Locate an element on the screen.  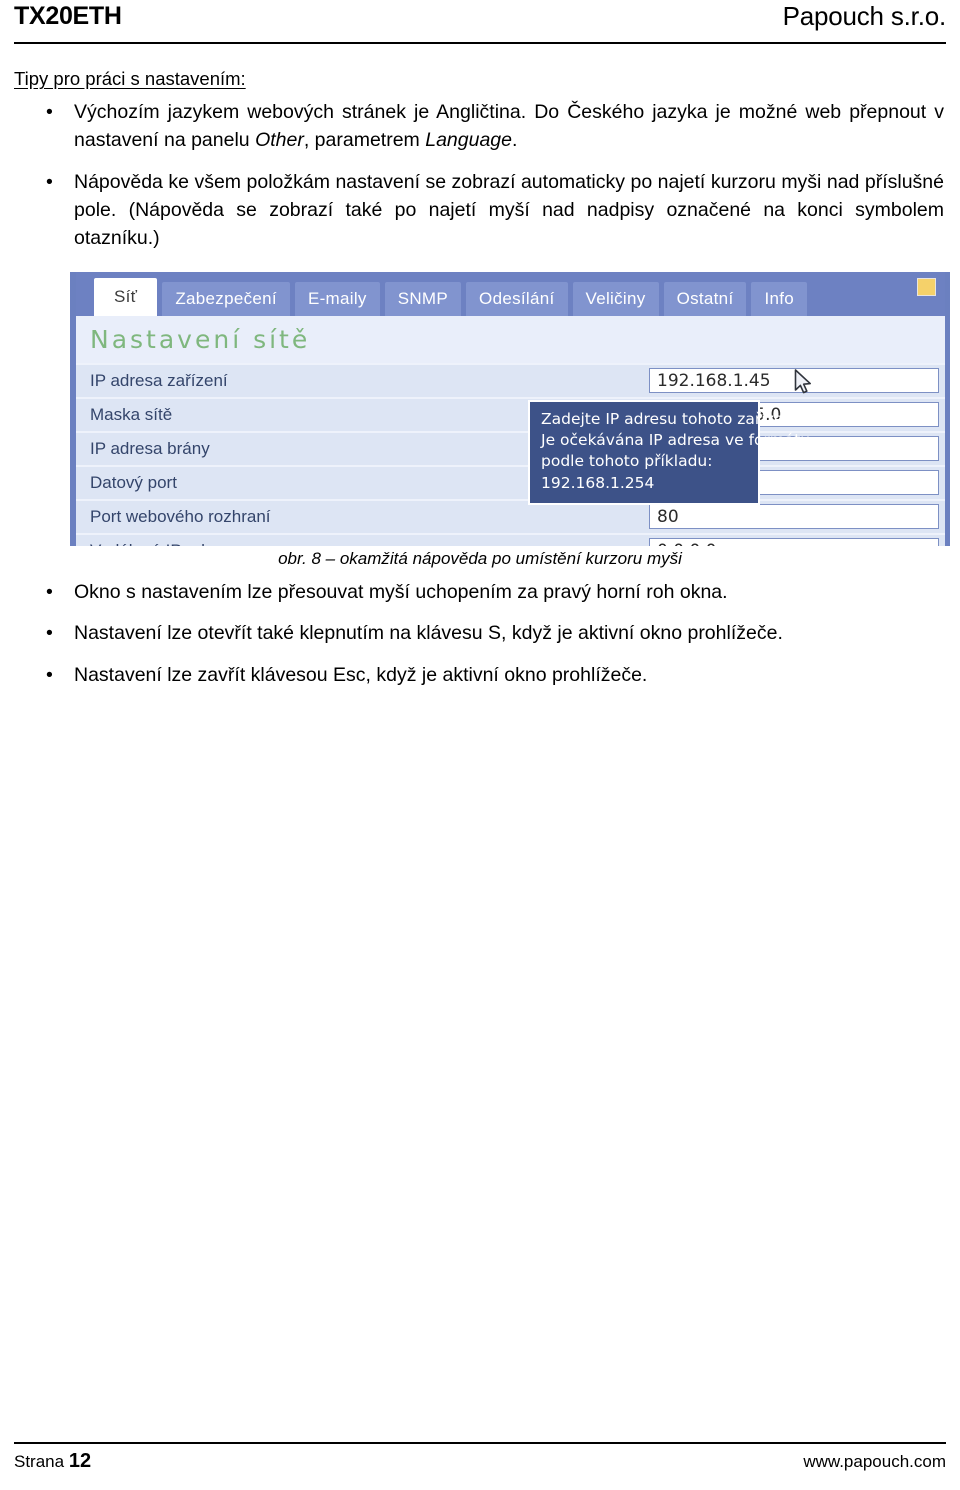
form-row-gateway: IP adresa brány is located at coordinates (510, 448).